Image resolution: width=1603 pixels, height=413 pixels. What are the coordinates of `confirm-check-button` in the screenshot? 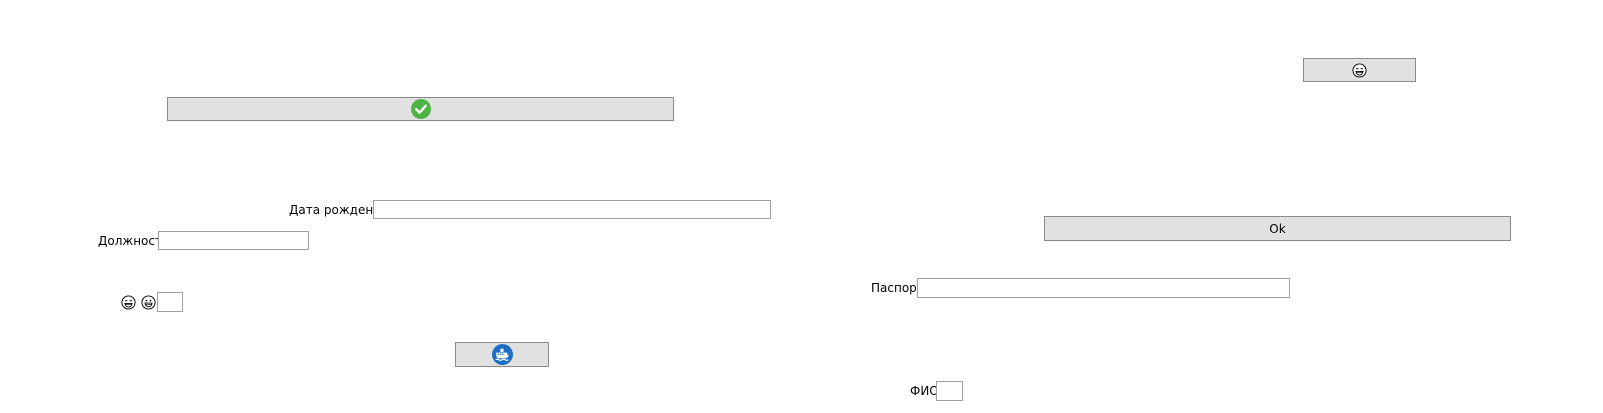 It's located at (420, 109).